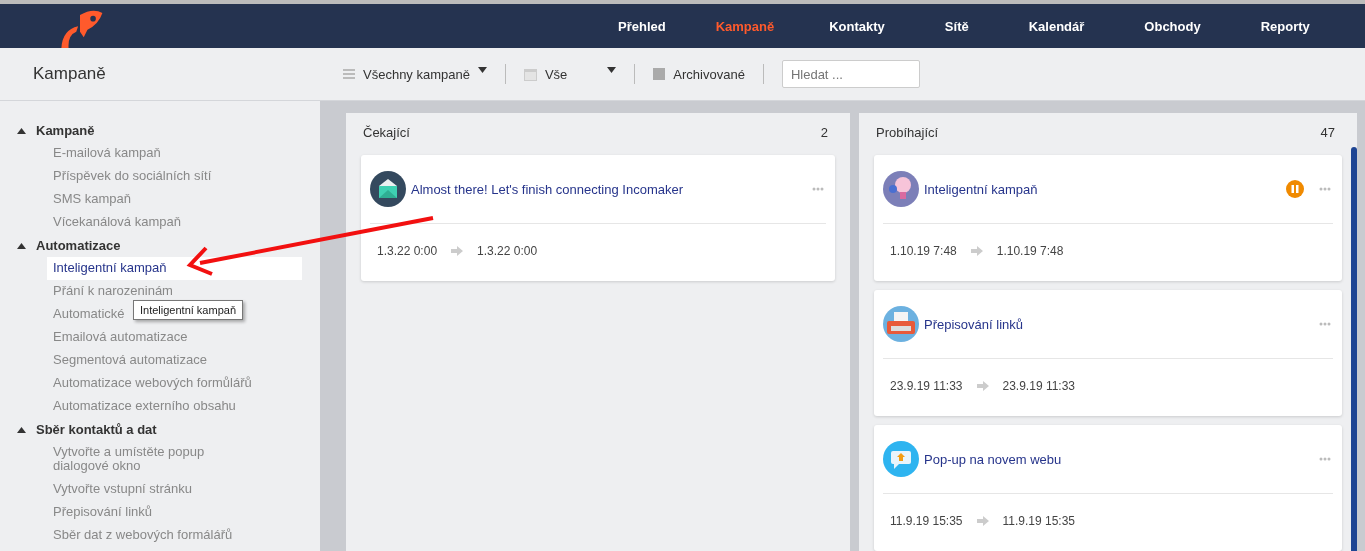 This screenshot has width=1365, height=551. What do you see at coordinates (507, 251) in the screenshot?
I see `end-date: 1.3.22 0:00` at bounding box center [507, 251].